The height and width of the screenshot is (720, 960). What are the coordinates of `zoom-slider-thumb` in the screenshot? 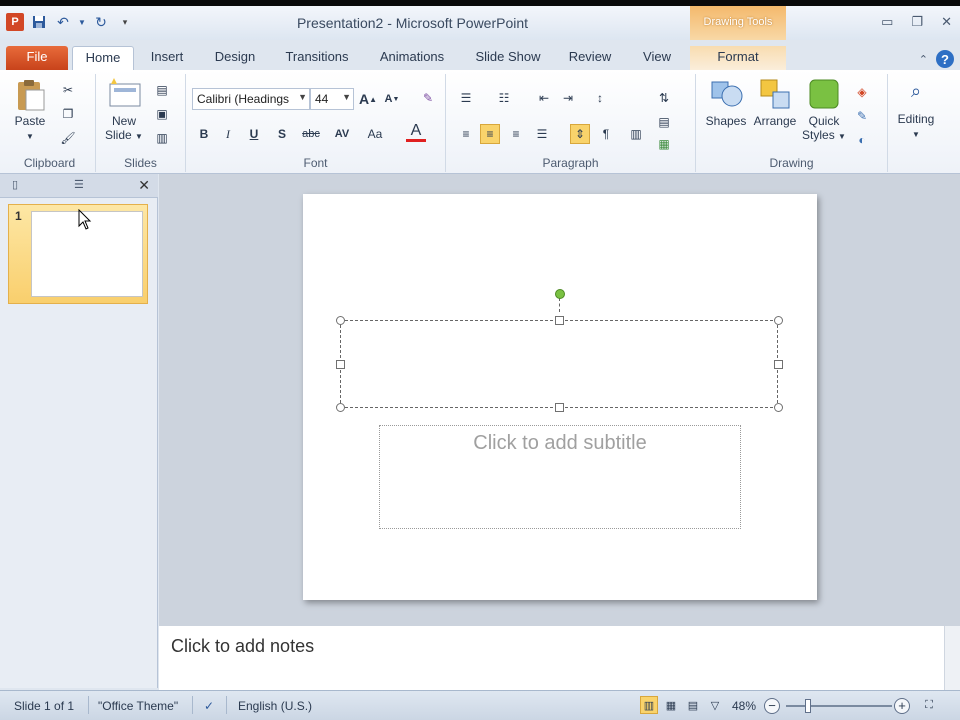 It's located at (808, 706).